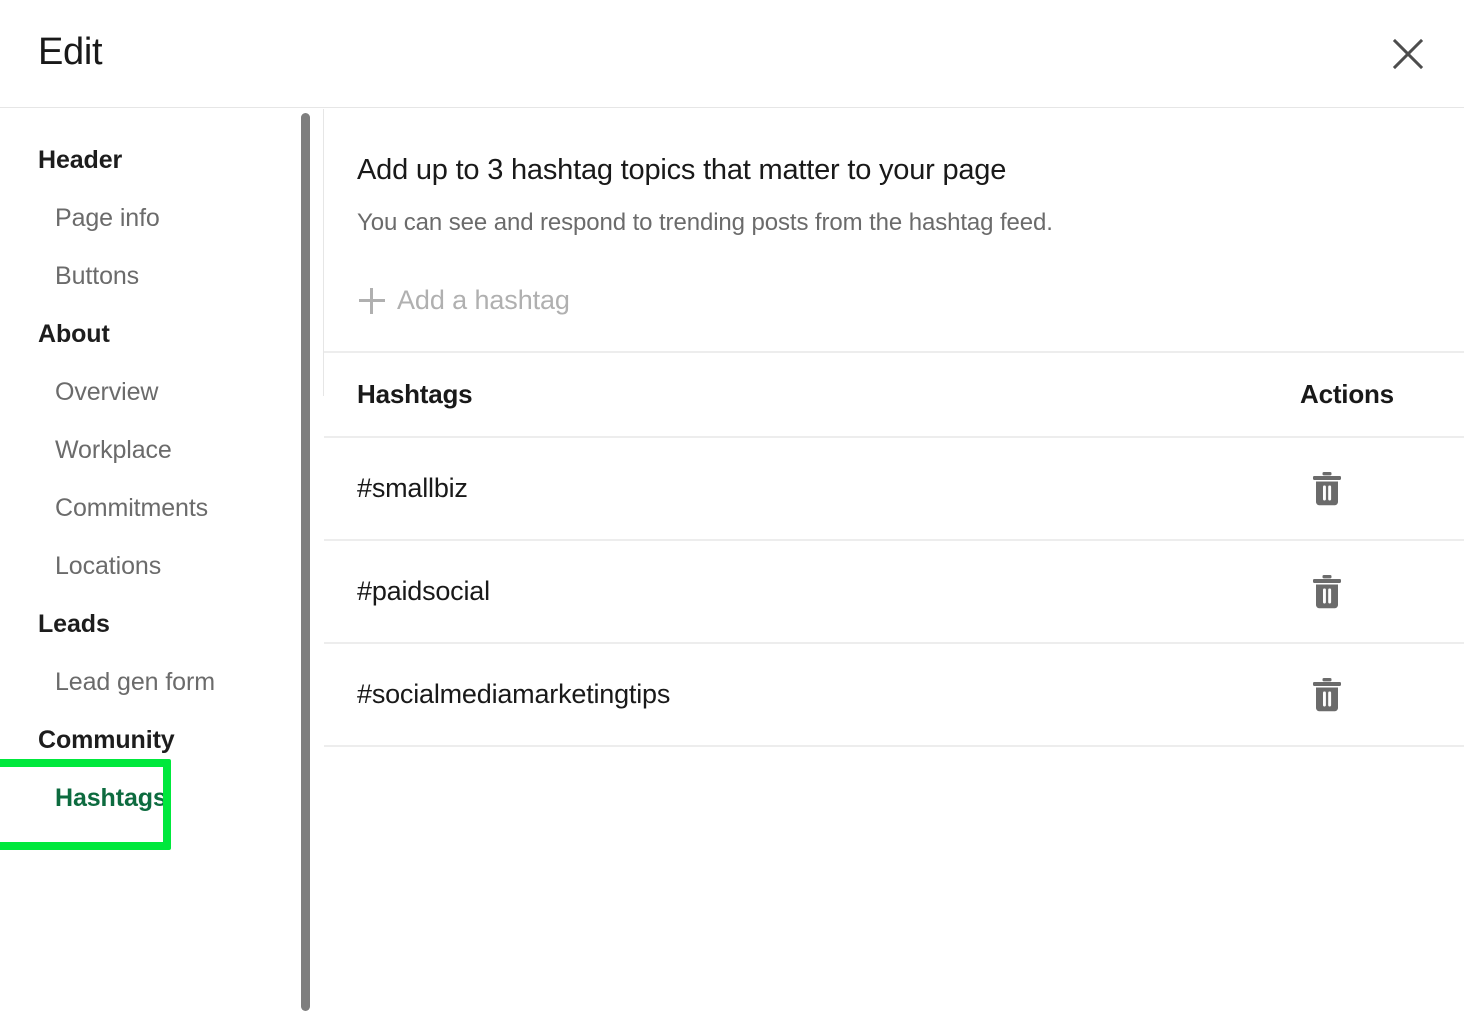 The image size is (1464, 1011). Describe the element at coordinates (155, 566) in the screenshot. I see `sidebar-item-locations: Locations` at that location.